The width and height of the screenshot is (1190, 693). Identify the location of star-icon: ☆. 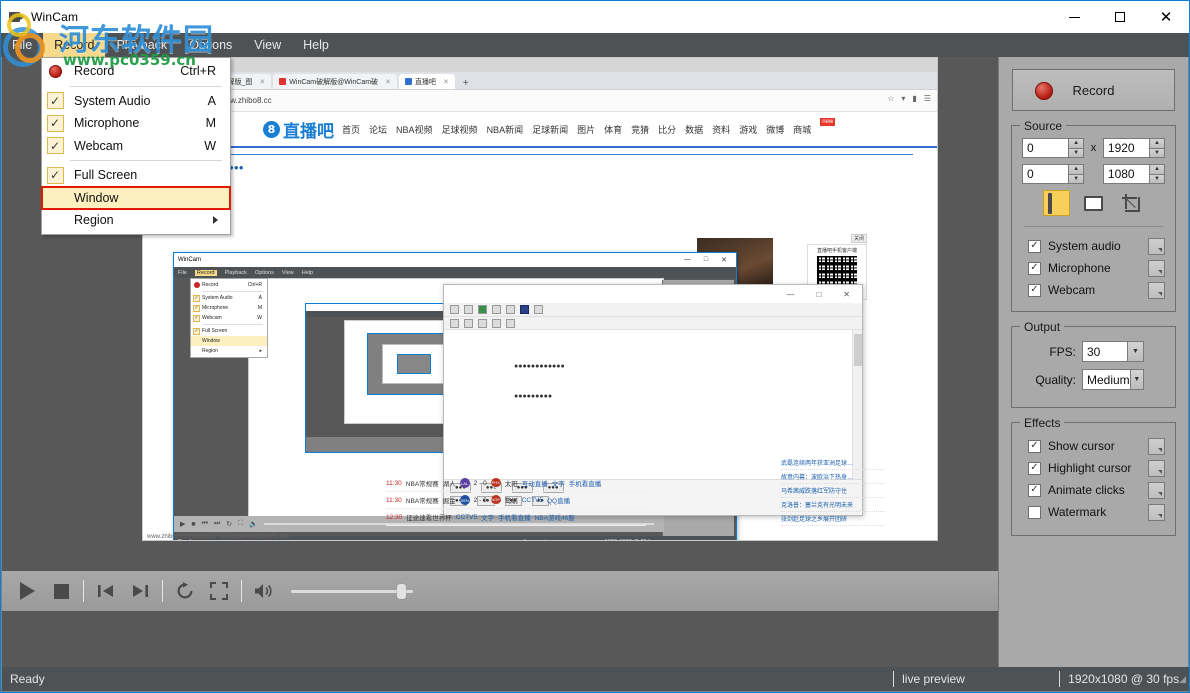
(890, 98).